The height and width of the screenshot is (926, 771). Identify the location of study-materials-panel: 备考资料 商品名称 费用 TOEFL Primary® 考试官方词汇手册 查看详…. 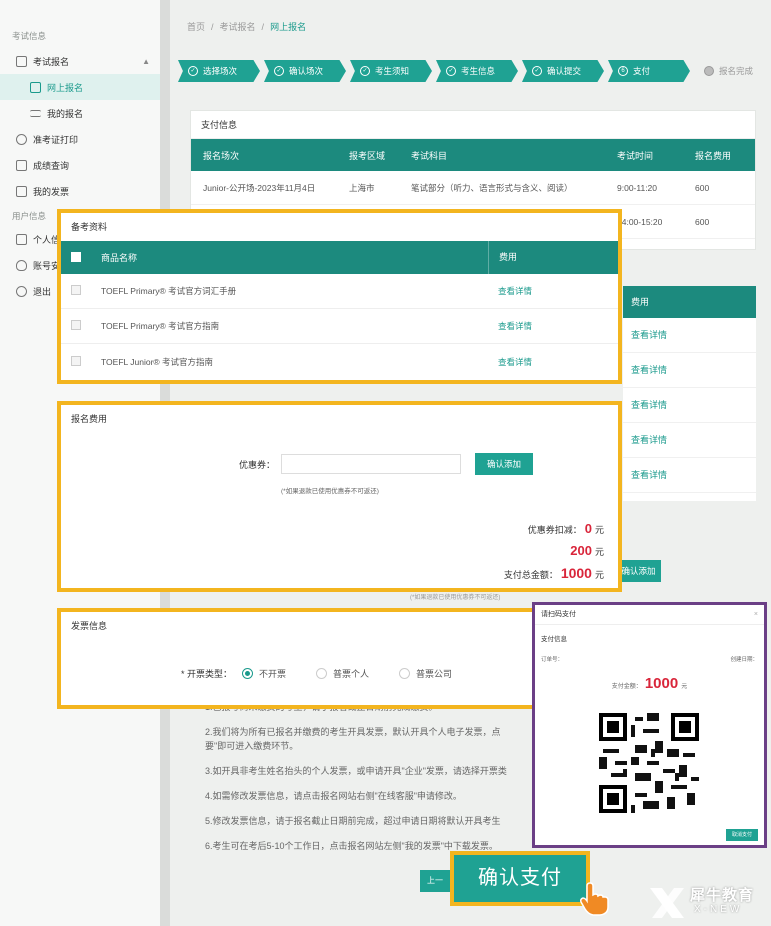
(339, 296).